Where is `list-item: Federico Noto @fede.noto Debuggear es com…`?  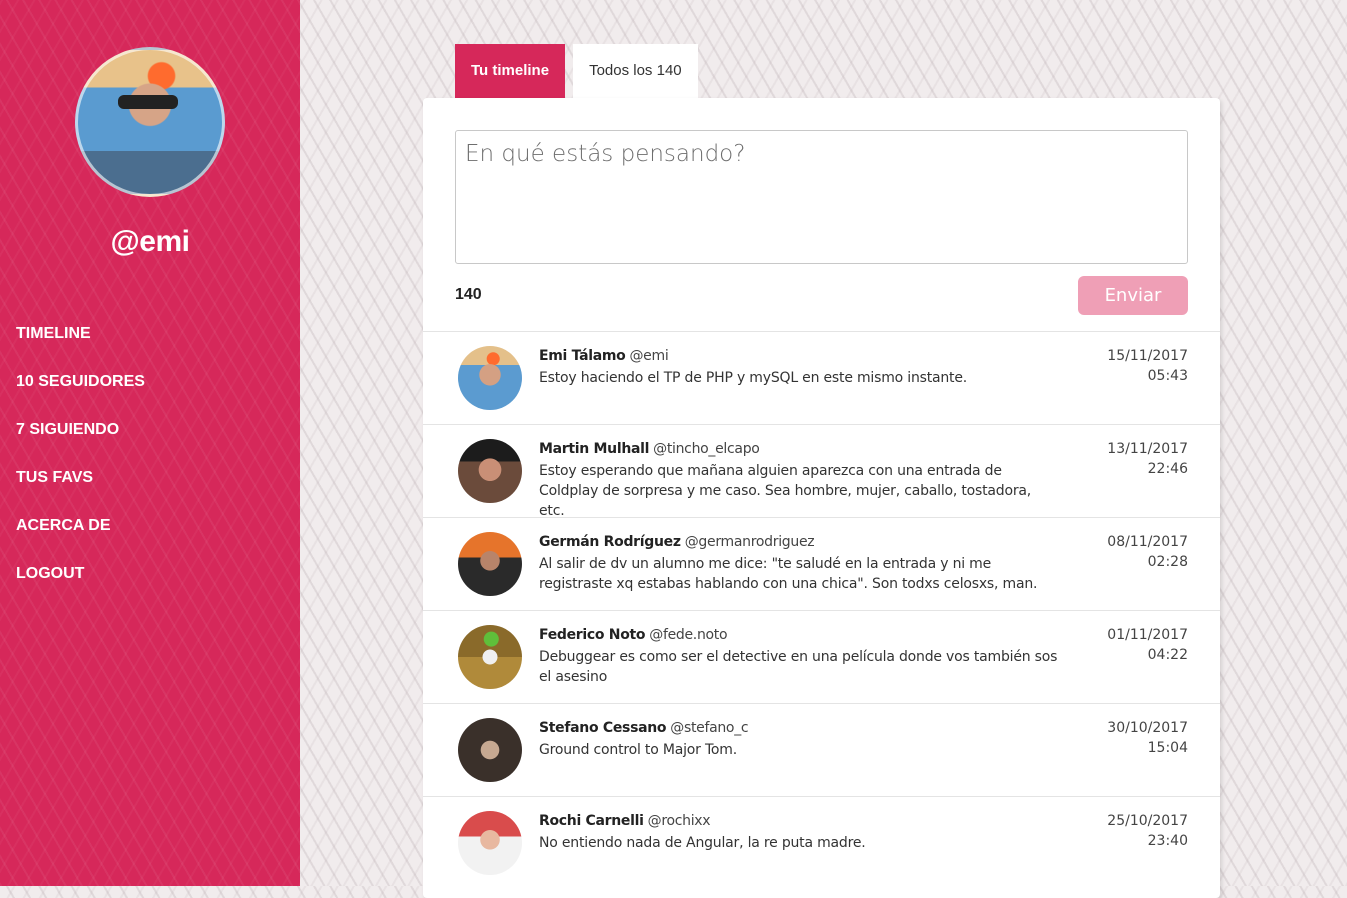 list-item: Federico Noto @fede.noto Debuggear es com… is located at coordinates (821, 656).